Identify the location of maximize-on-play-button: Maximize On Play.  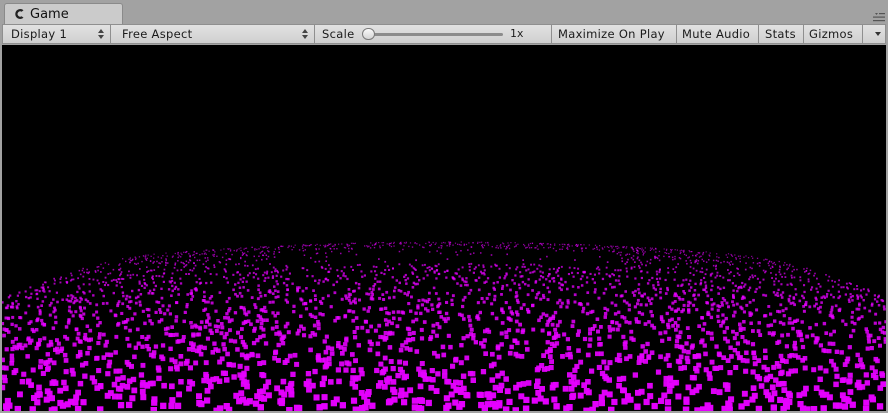
(614, 34).